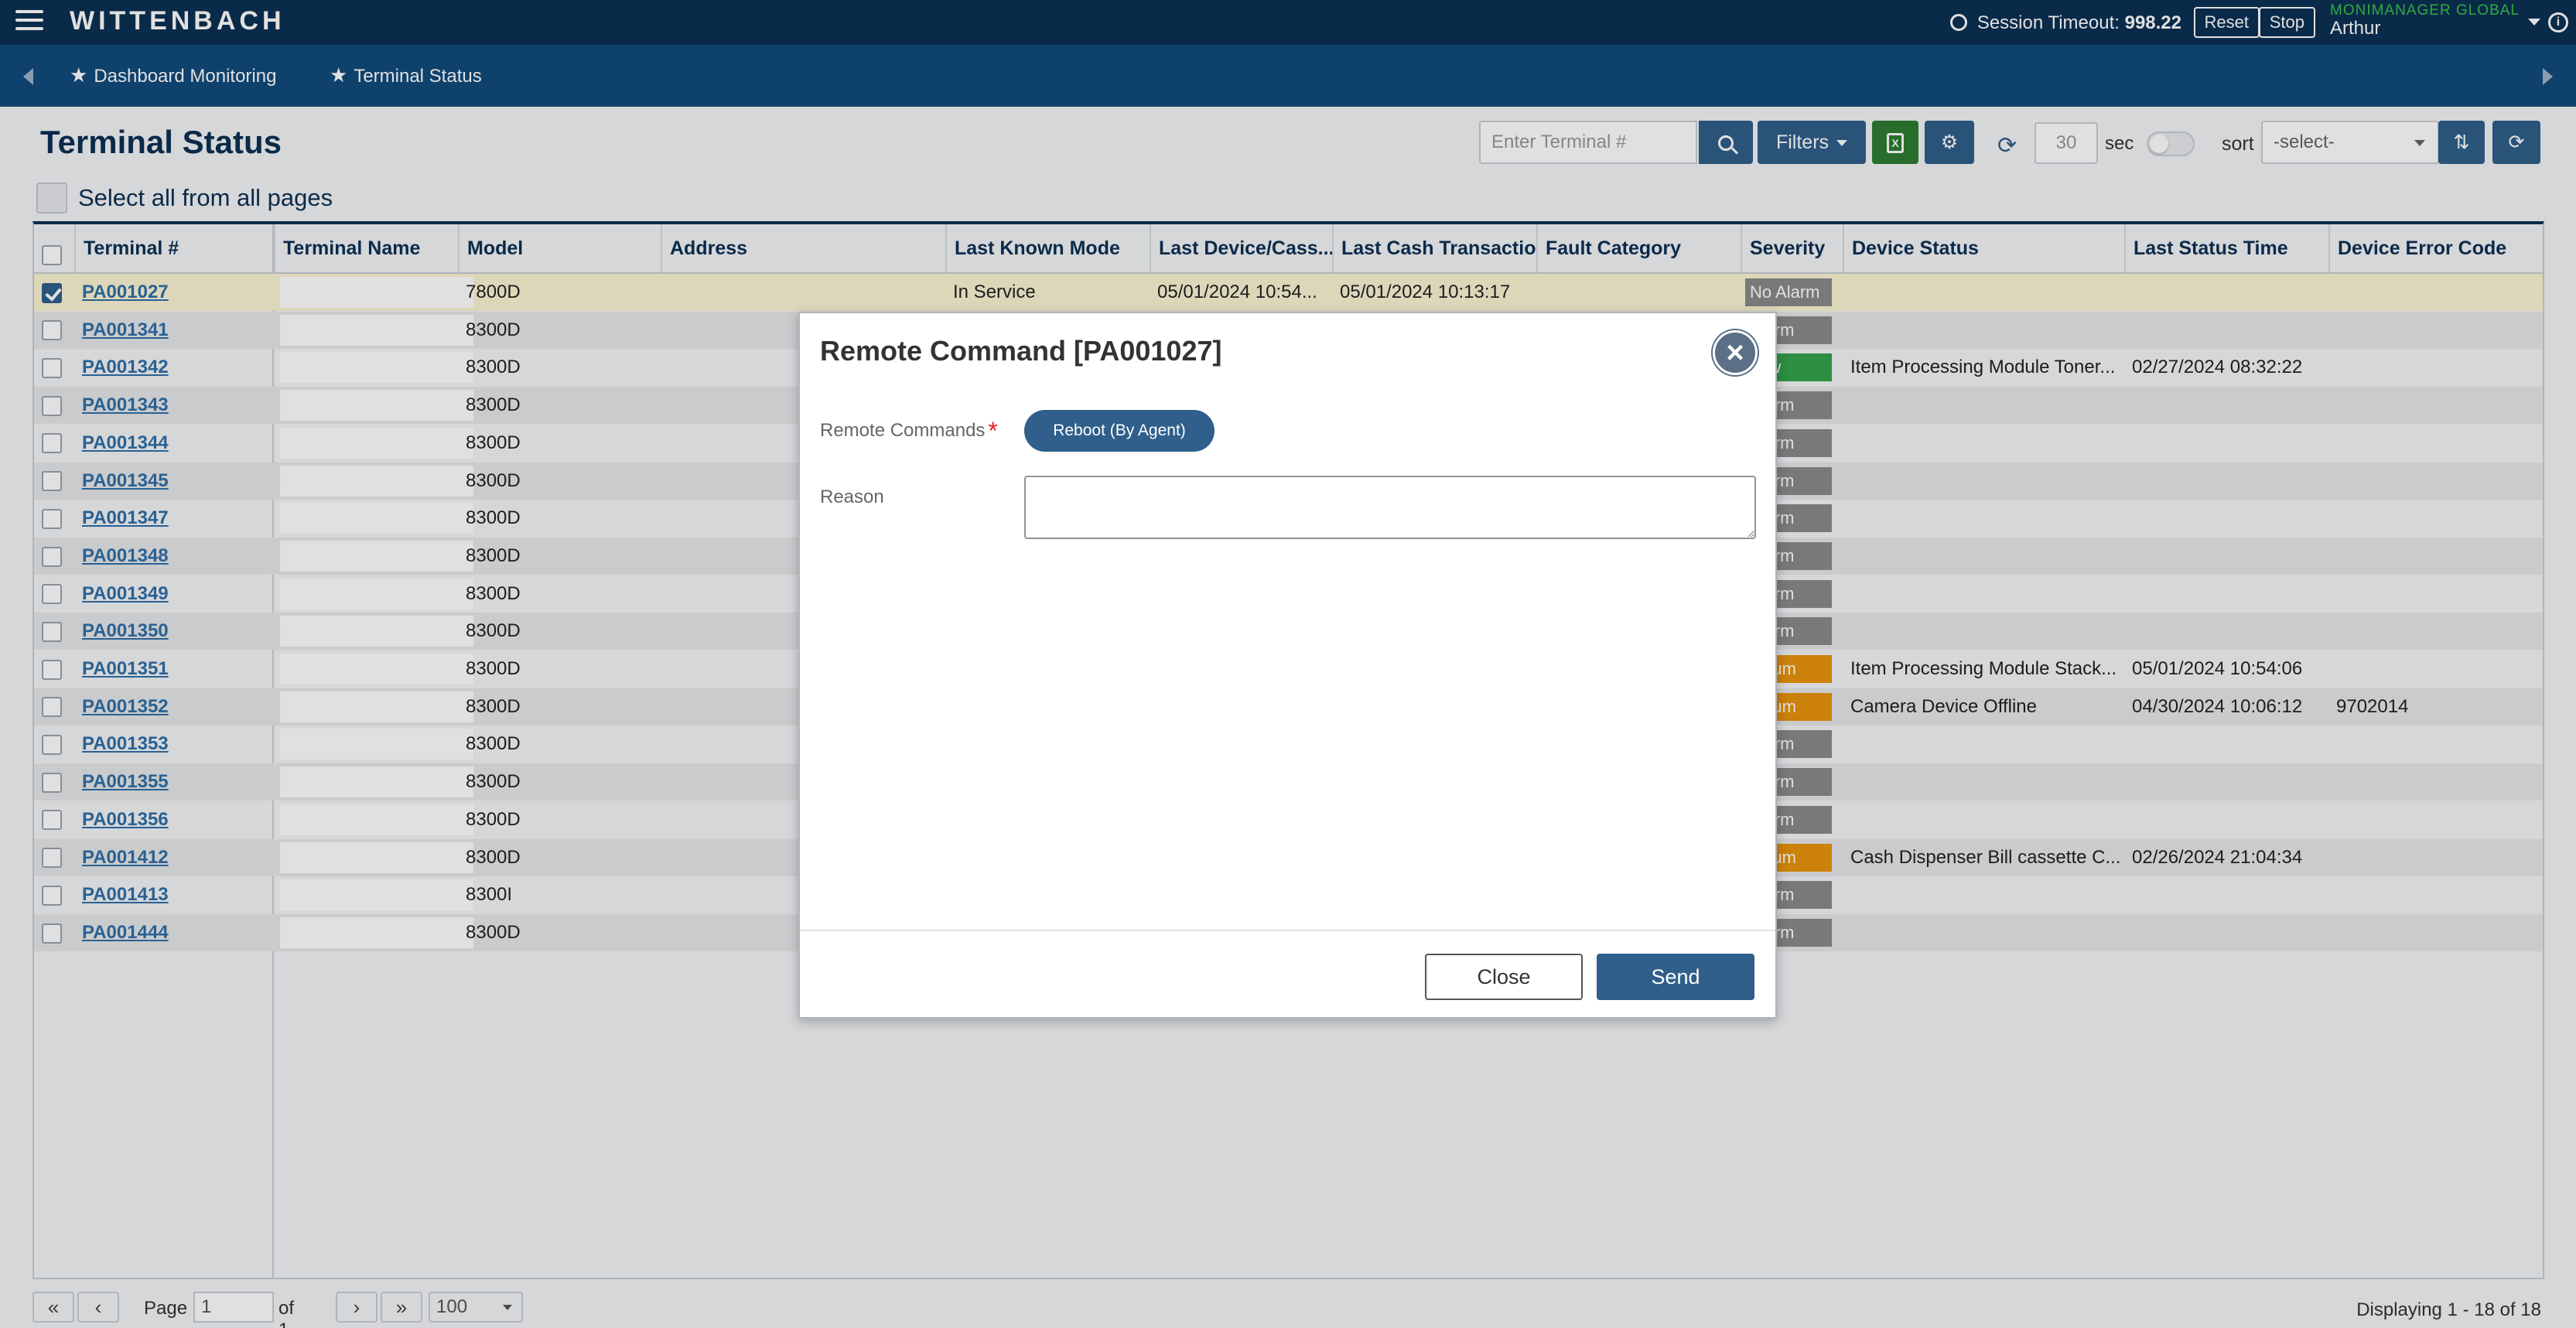 This screenshot has width=2576, height=1328. What do you see at coordinates (903, 430) in the screenshot?
I see `remote-commands-label-text: Remote Commands` at bounding box center [903, 430].